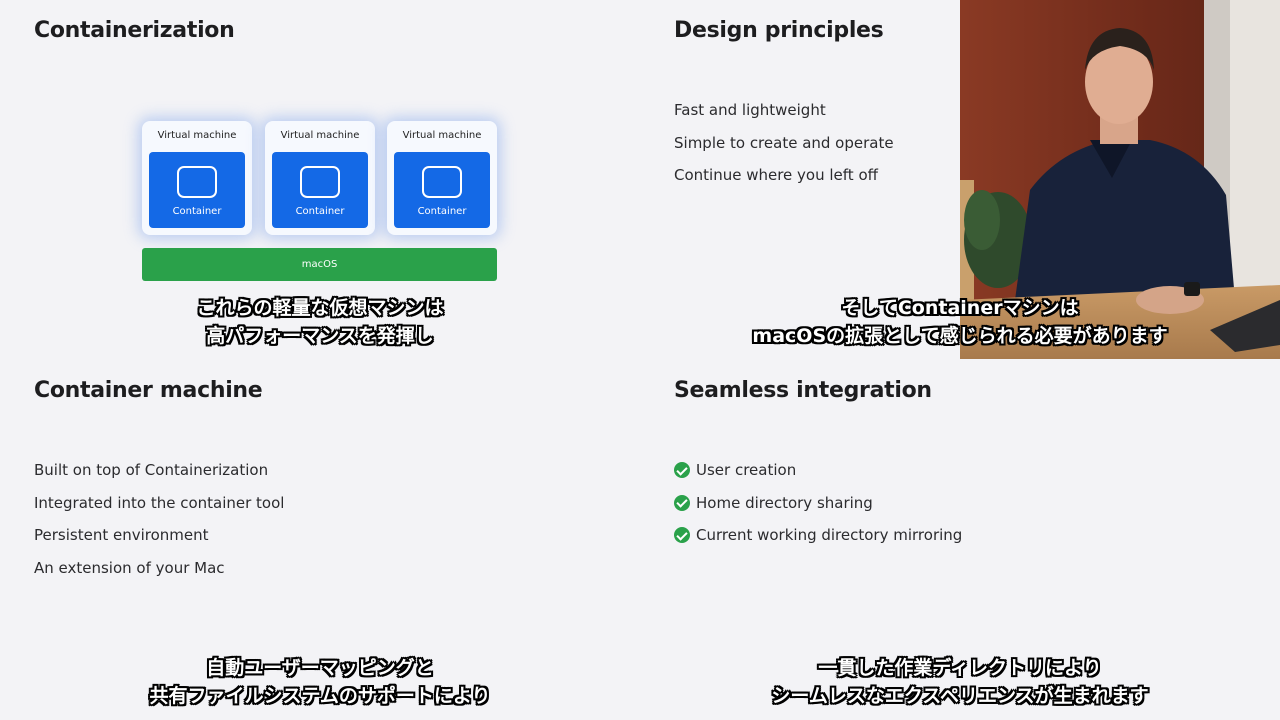  Describe the element at coordinates (148, 390) in the screenshot. I see `slide-title: Container machine` at that location.